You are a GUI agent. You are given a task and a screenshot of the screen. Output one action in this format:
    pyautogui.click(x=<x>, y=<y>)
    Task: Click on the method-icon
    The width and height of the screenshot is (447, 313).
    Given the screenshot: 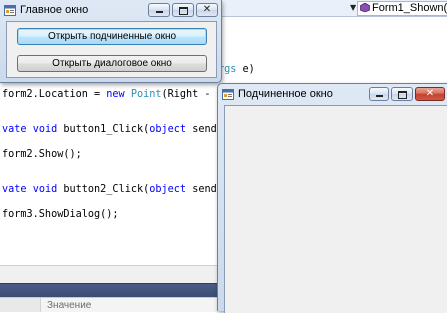 What is the action you would take?
    pyautogui.click(x=365, y=7)
    